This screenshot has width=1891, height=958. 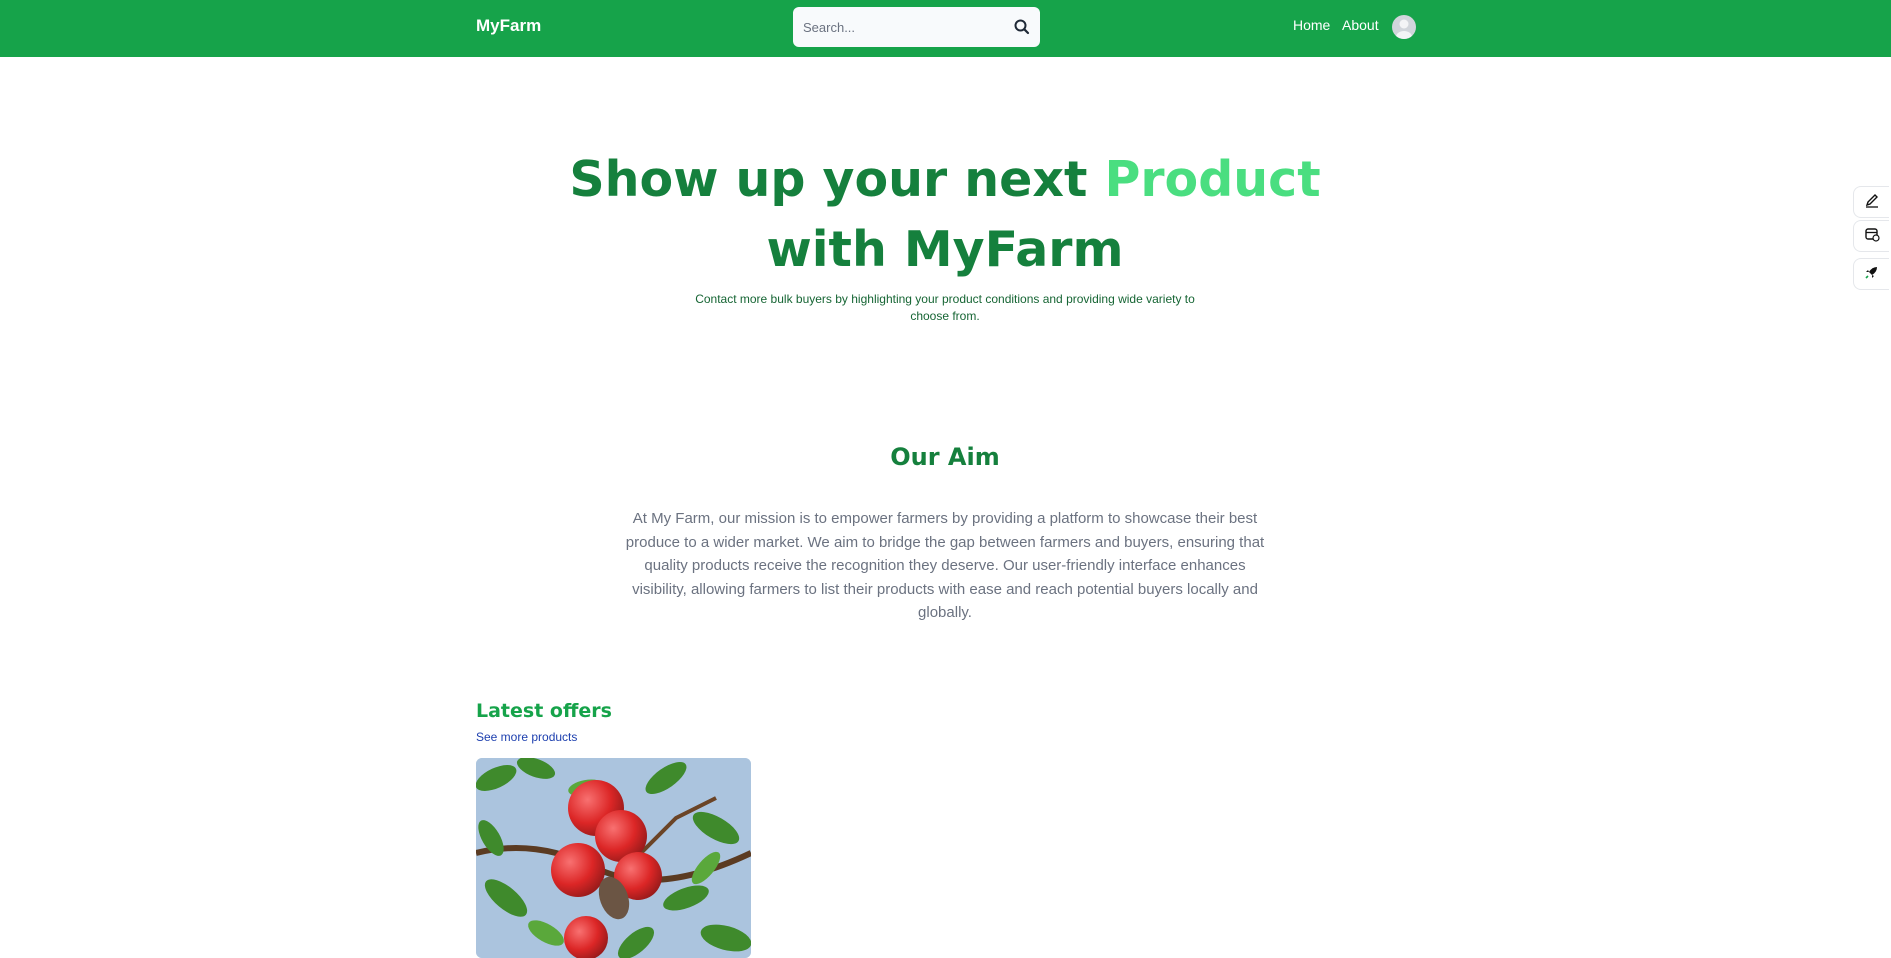 I want to click on hero-title: Show up your next Product with MyFarm, so click(x=945, y=215).